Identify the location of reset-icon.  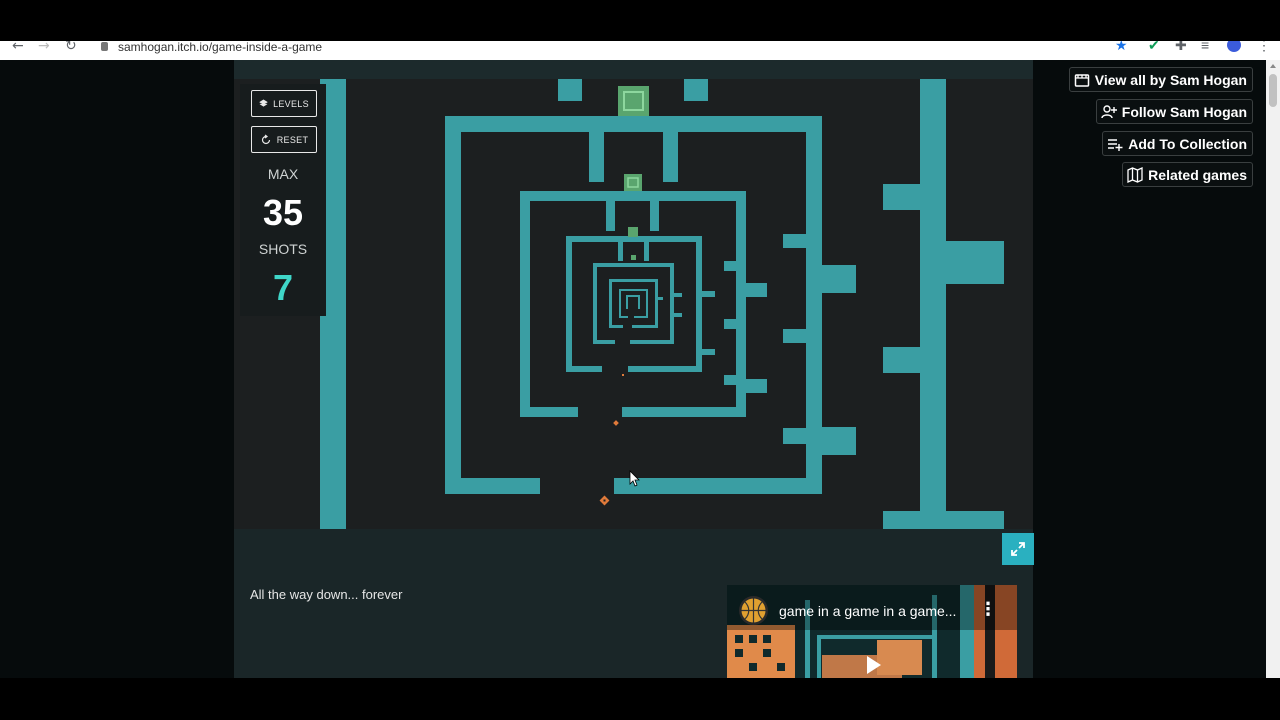
(265, 139).